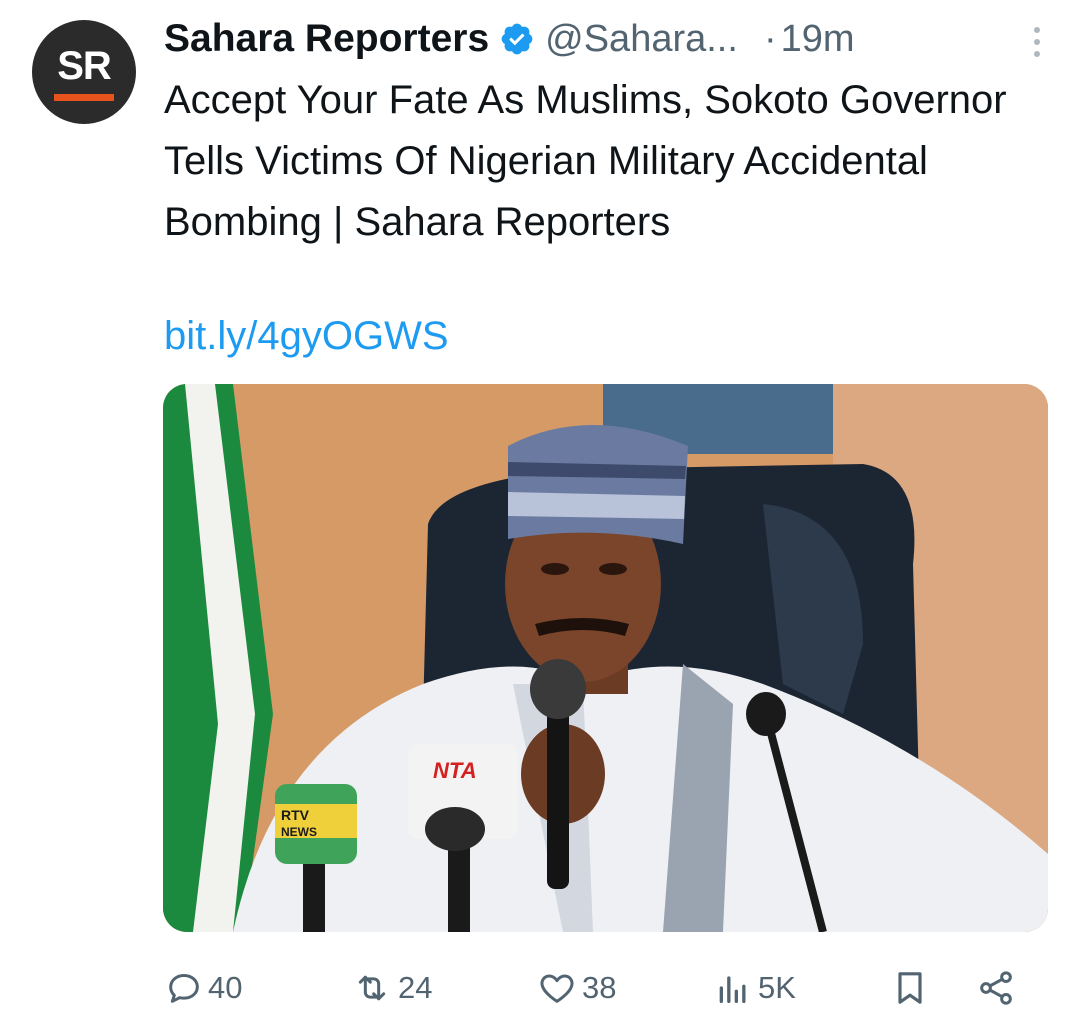 The height and width of the screenshot is (1031, 1080). I want to click on share-icon, so click(996, 988).